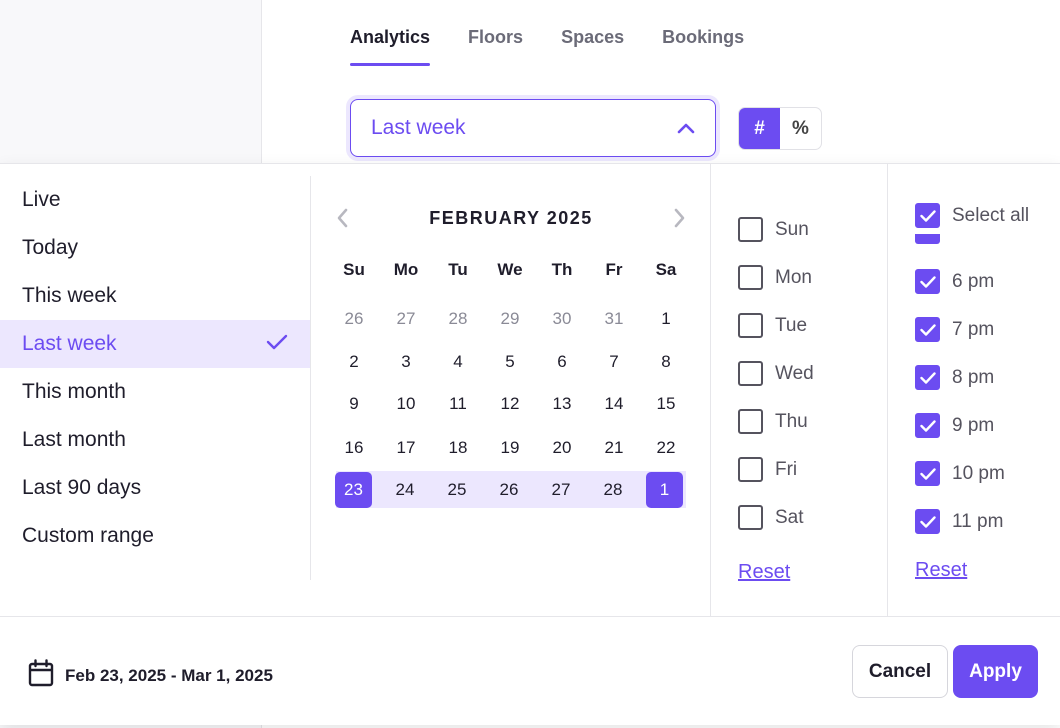  Describe the element at coordinates (510, 319) in the screenshot. I see `calendar-day: 29` at that location.